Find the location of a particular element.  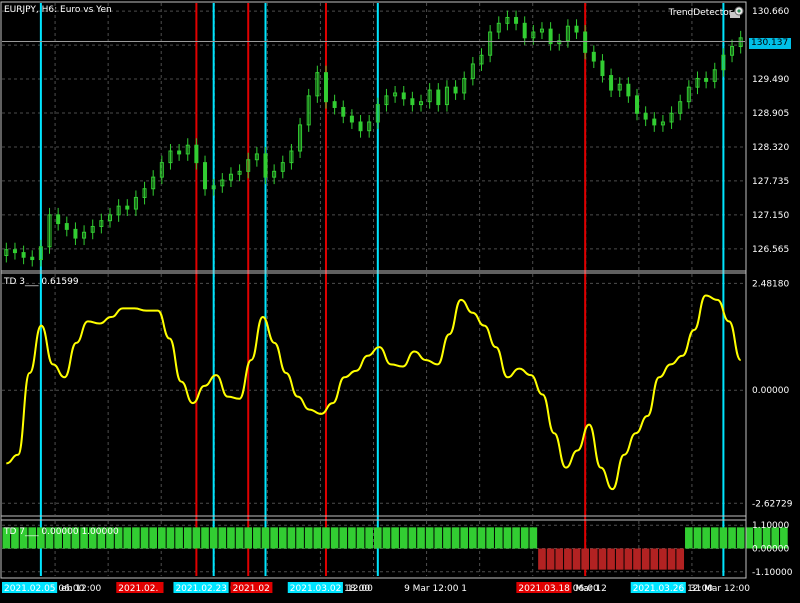

chart-title: EURJPY, H6: Euro vs Yen is located at coordinates (58, 10).